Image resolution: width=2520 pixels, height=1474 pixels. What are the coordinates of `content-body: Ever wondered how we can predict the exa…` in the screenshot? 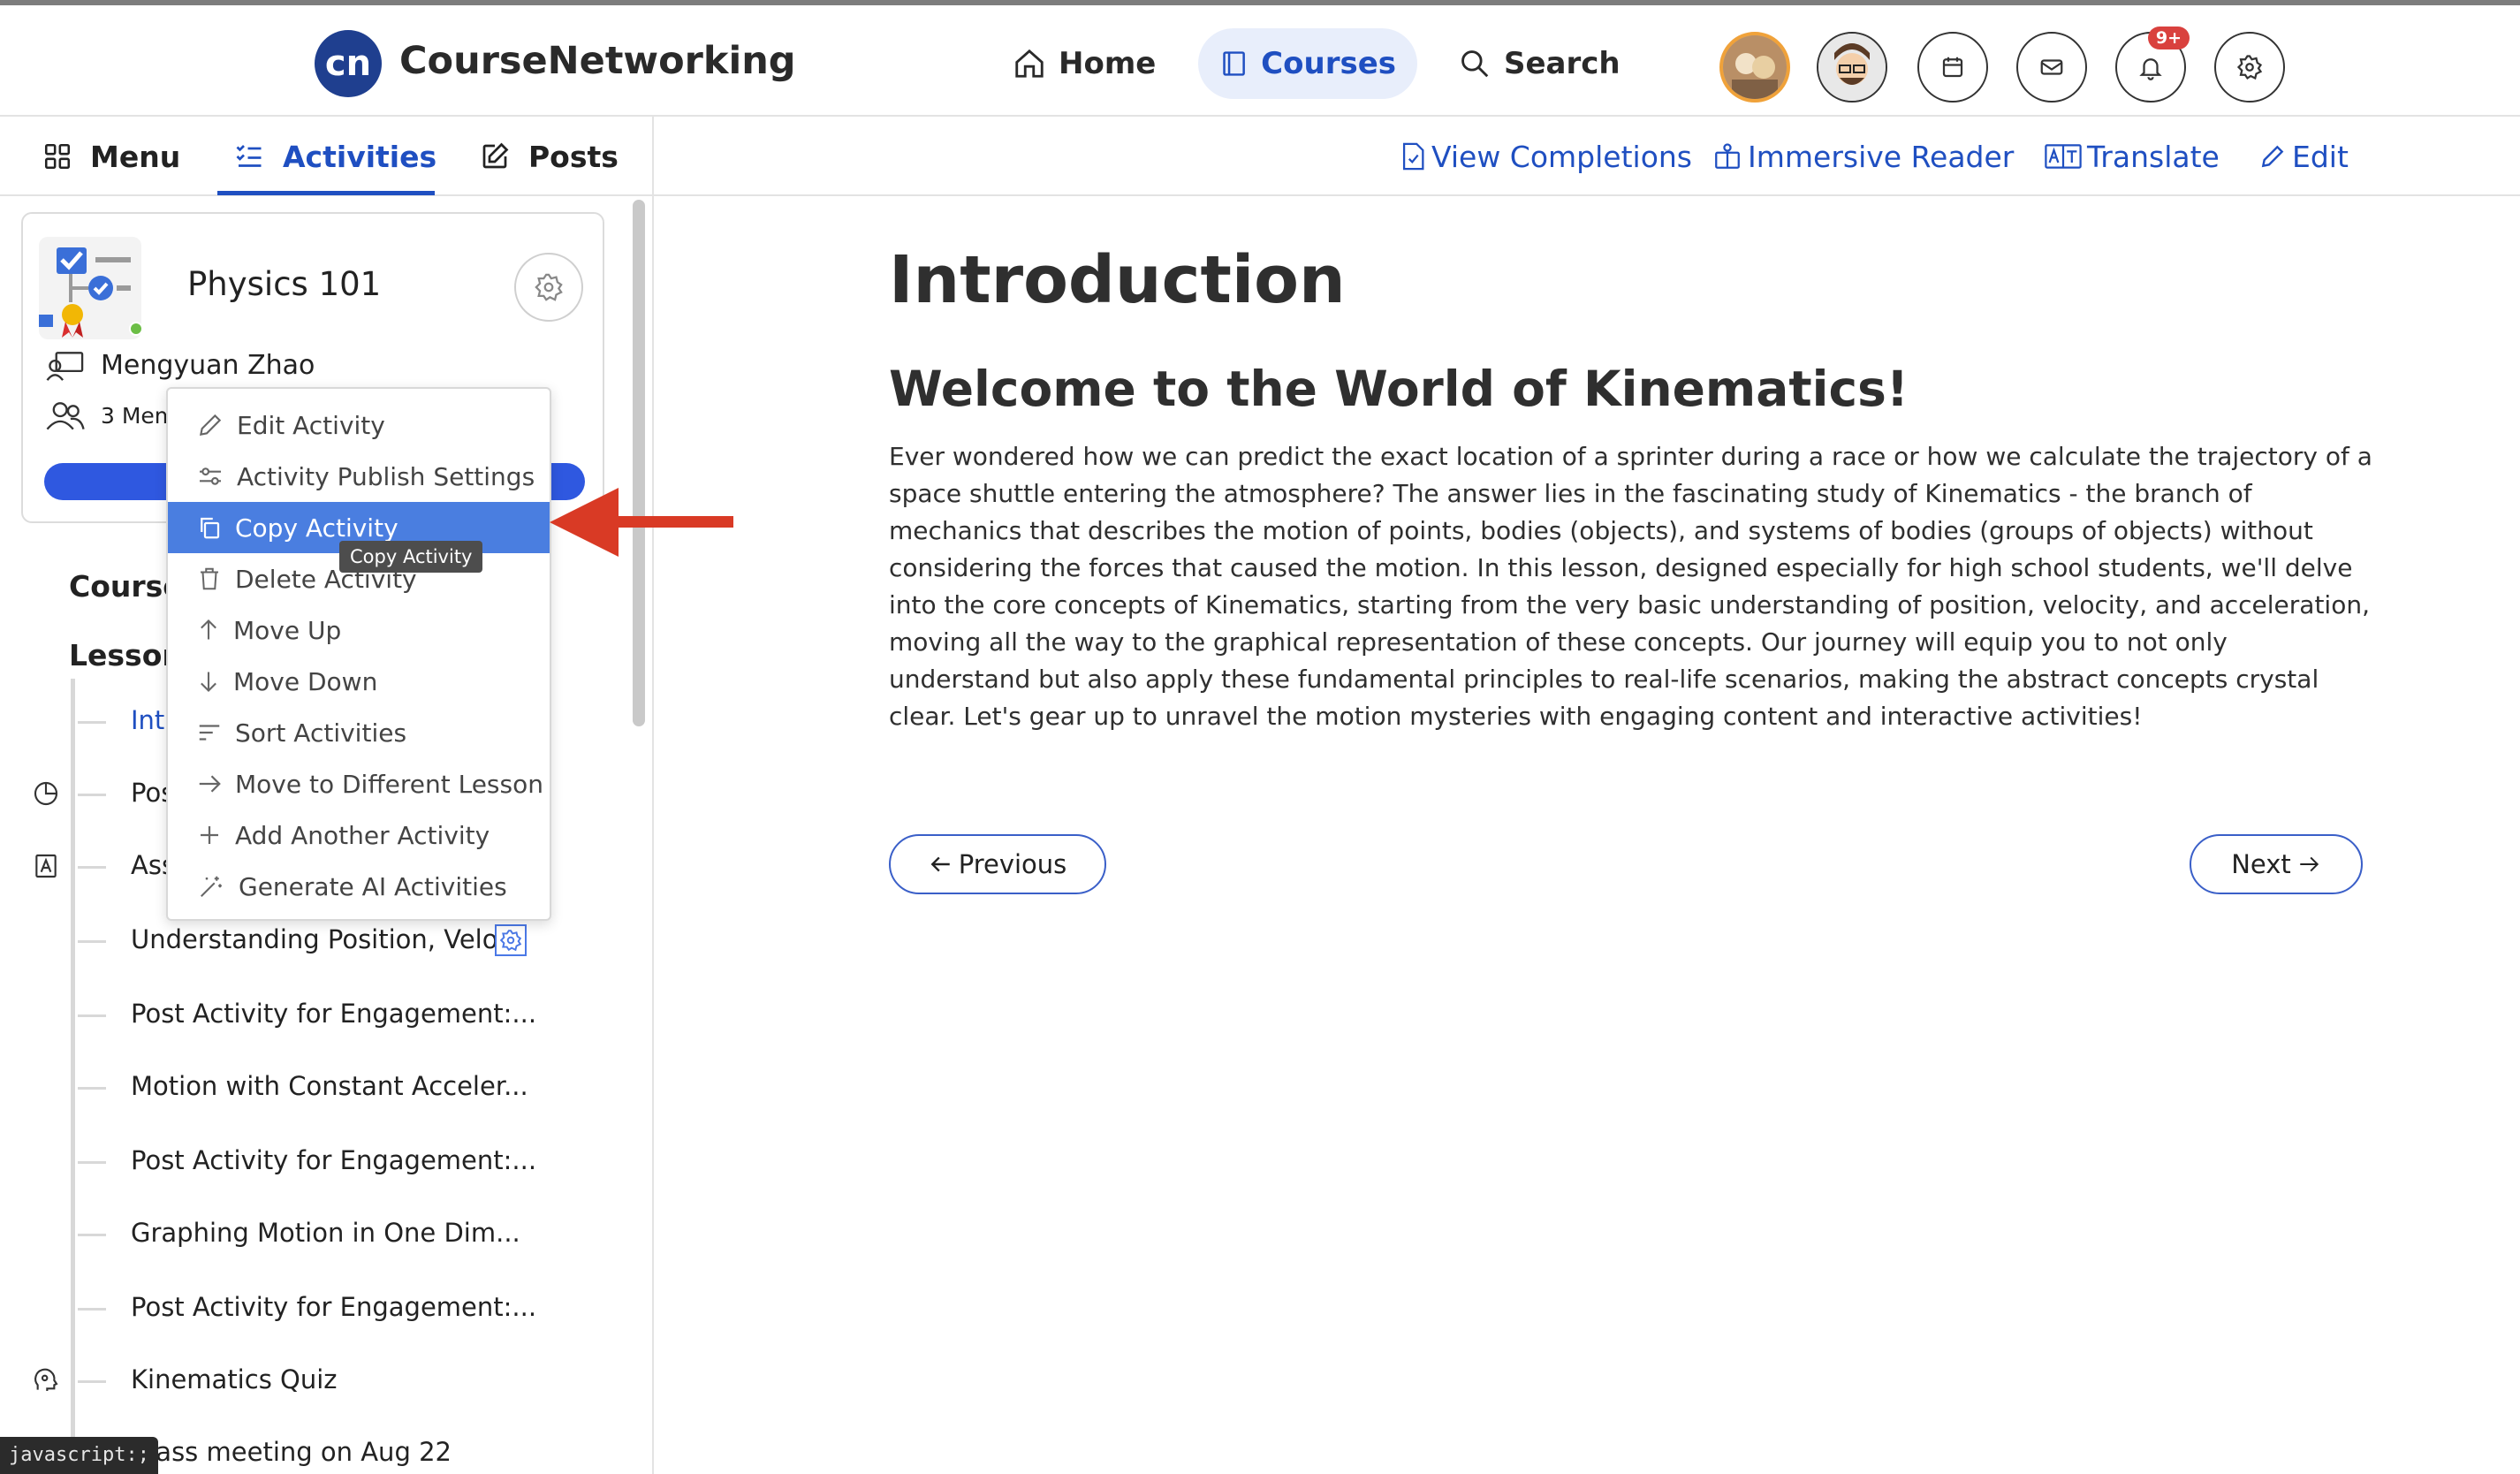 It's located at (1630, 586).